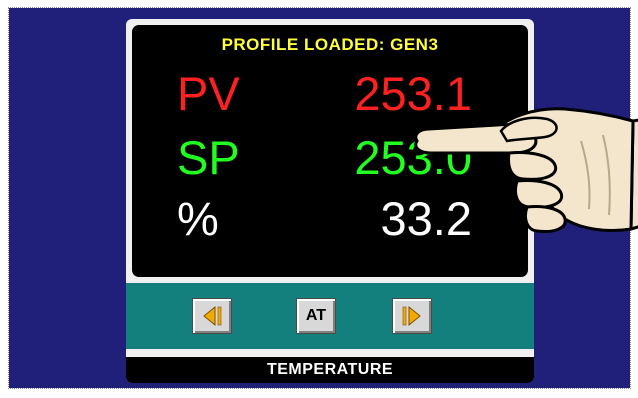  I want to click on footer-title: TEMPERATURE, so click(330, 370).